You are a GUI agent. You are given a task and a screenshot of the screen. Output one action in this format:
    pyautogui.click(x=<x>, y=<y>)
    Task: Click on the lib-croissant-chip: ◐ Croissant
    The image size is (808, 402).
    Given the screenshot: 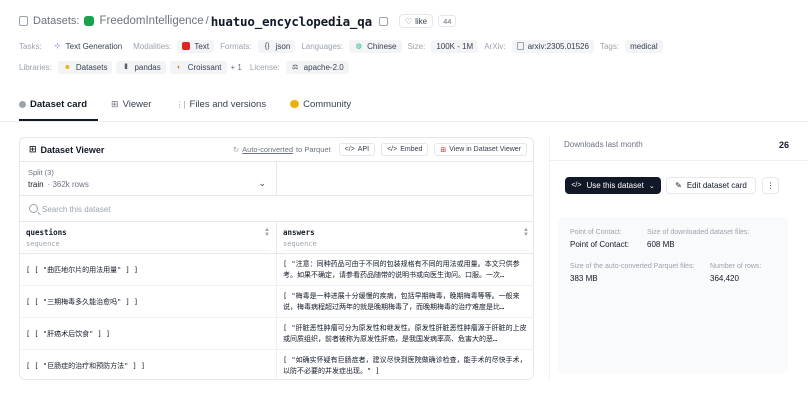 What is the action you would take?
    pyautogui.click(x=198, y=67)
    